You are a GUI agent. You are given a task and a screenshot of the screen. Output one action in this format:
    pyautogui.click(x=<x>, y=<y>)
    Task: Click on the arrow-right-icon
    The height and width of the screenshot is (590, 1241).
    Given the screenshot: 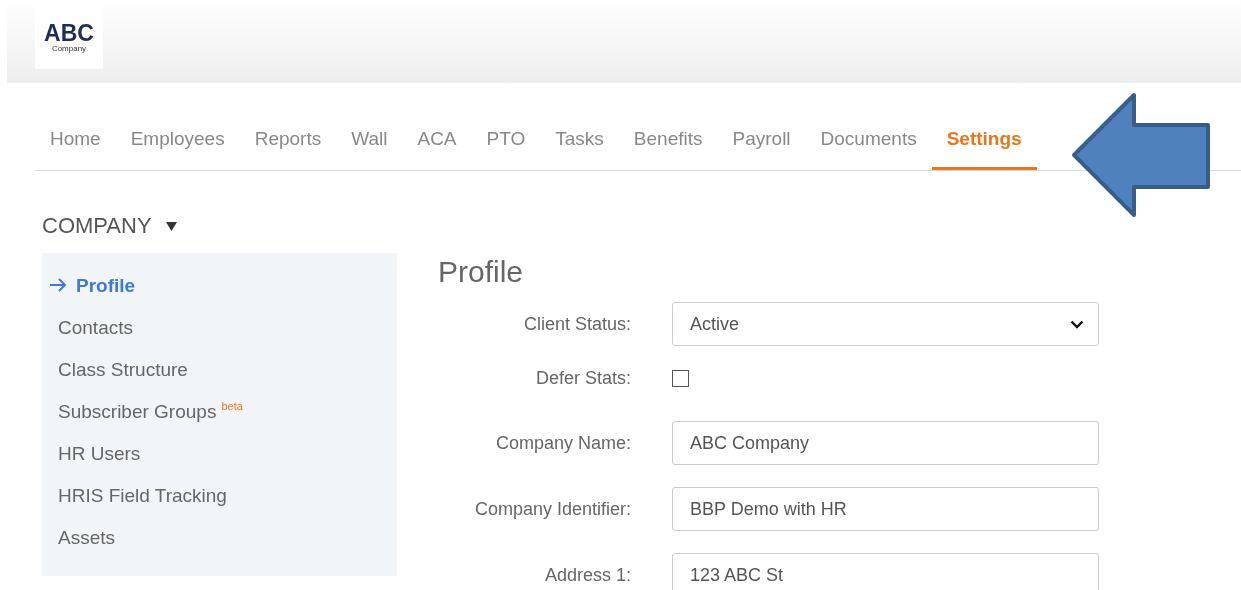 What is the action you would take?
    pyautogui.click(x=58, y=285)
    